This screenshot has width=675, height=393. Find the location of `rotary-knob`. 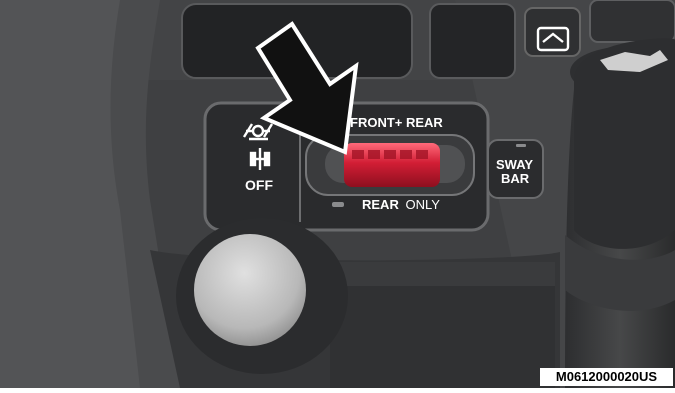

rotary-knob is located at coordinates (250, 290).